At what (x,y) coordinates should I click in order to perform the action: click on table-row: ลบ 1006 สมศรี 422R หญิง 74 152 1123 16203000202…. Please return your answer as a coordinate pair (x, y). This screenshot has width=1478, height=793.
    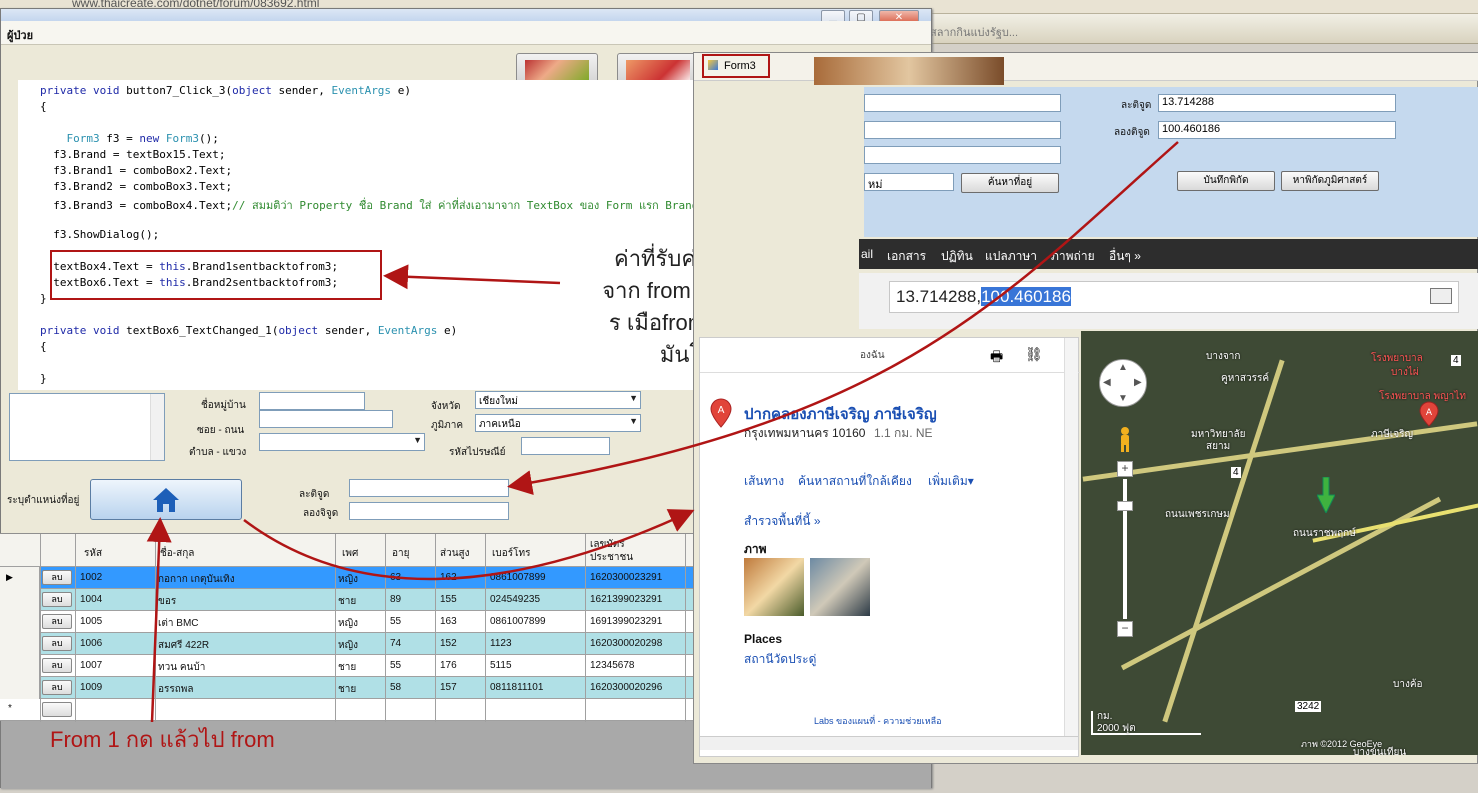
    Looking at the image, I should click on (350, 644).